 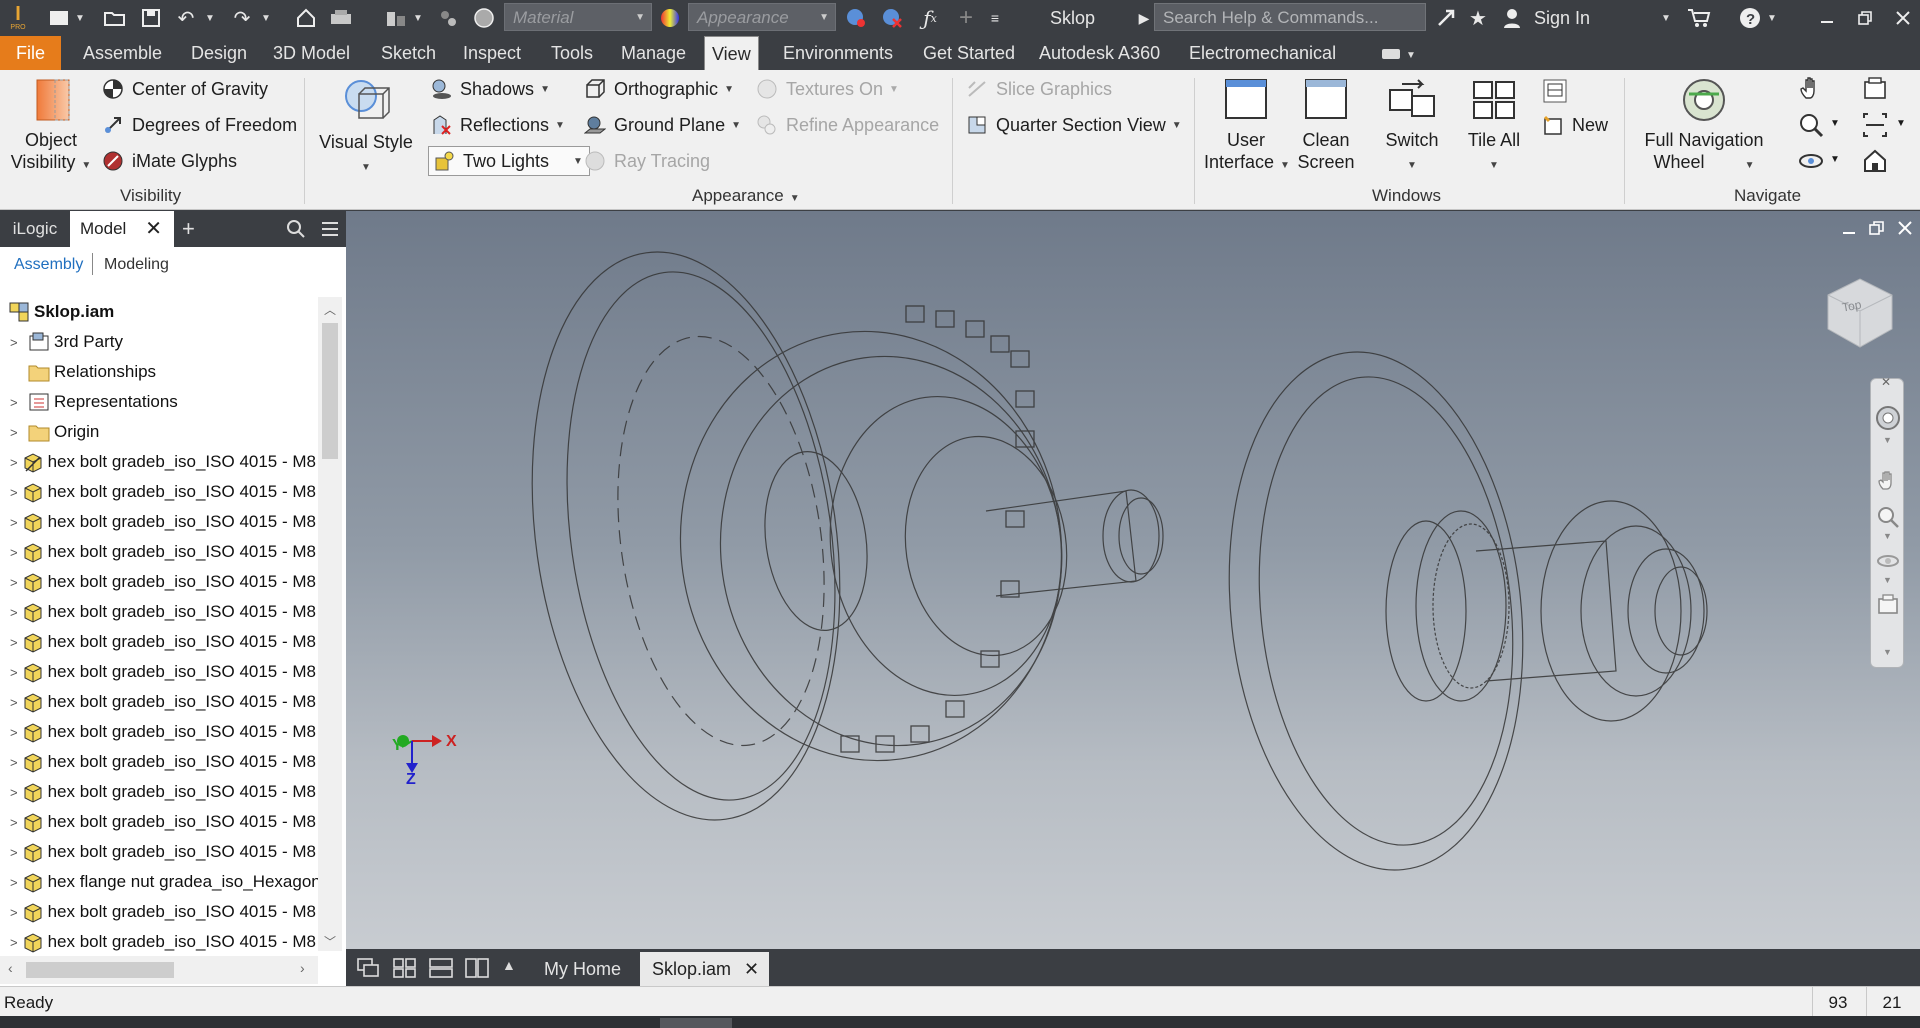 What do you see at coordinates (10, 968) in the screenshot?
I see `scroll-left-icon: ‹` at bounding box center [10, 968].